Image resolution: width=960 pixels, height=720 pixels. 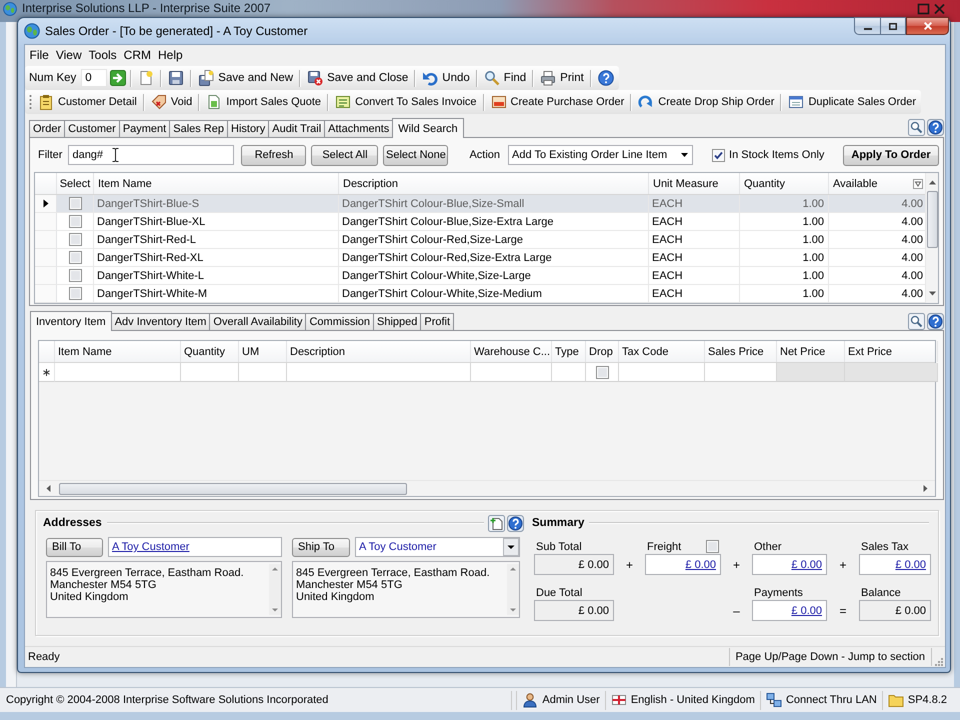 I want to click on column-header: Ext Price, so click(x=891, y=351).